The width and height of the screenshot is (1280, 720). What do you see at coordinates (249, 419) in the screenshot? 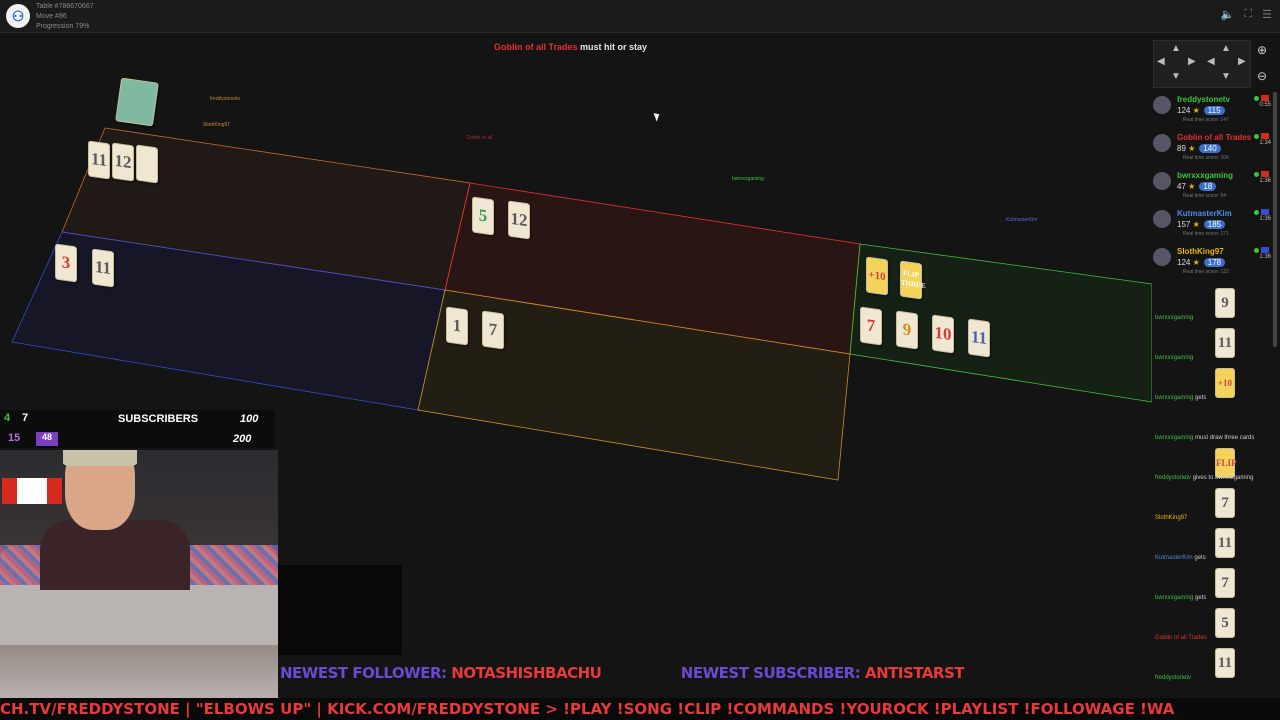
I see `subscribers-goal-1: 100` at bounding box center [249, 419].